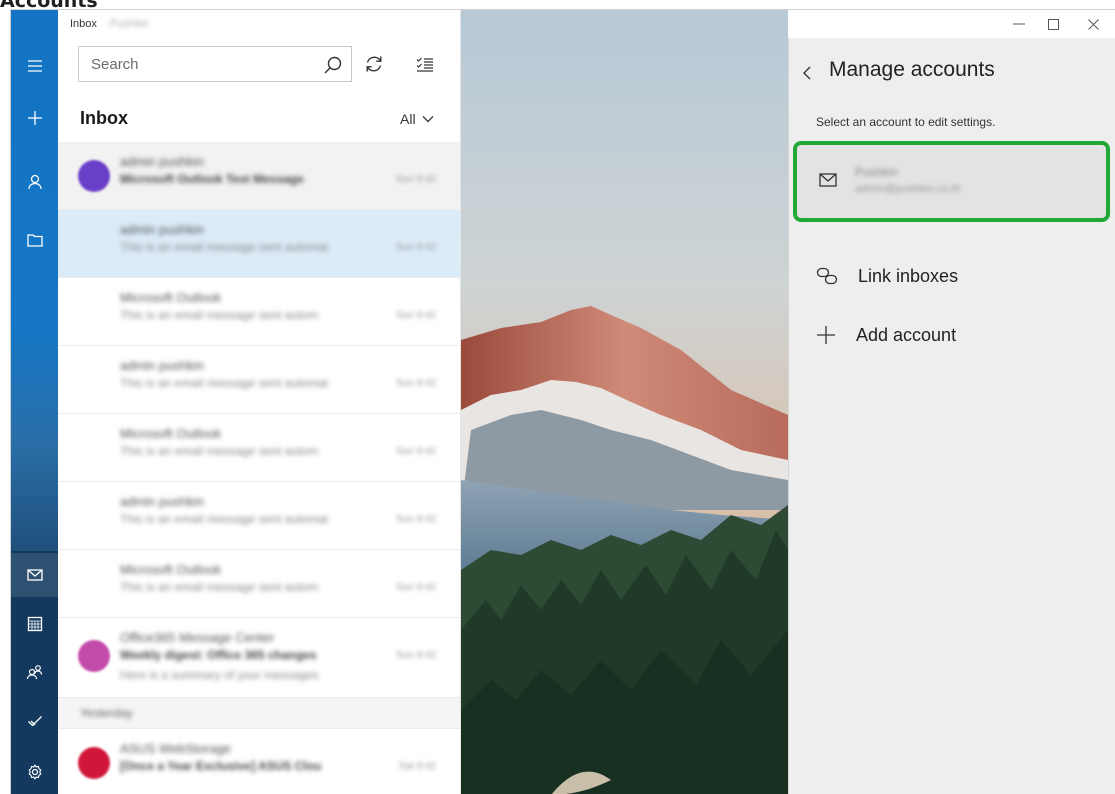  I want to click on folder-icon, so click(34, 240).